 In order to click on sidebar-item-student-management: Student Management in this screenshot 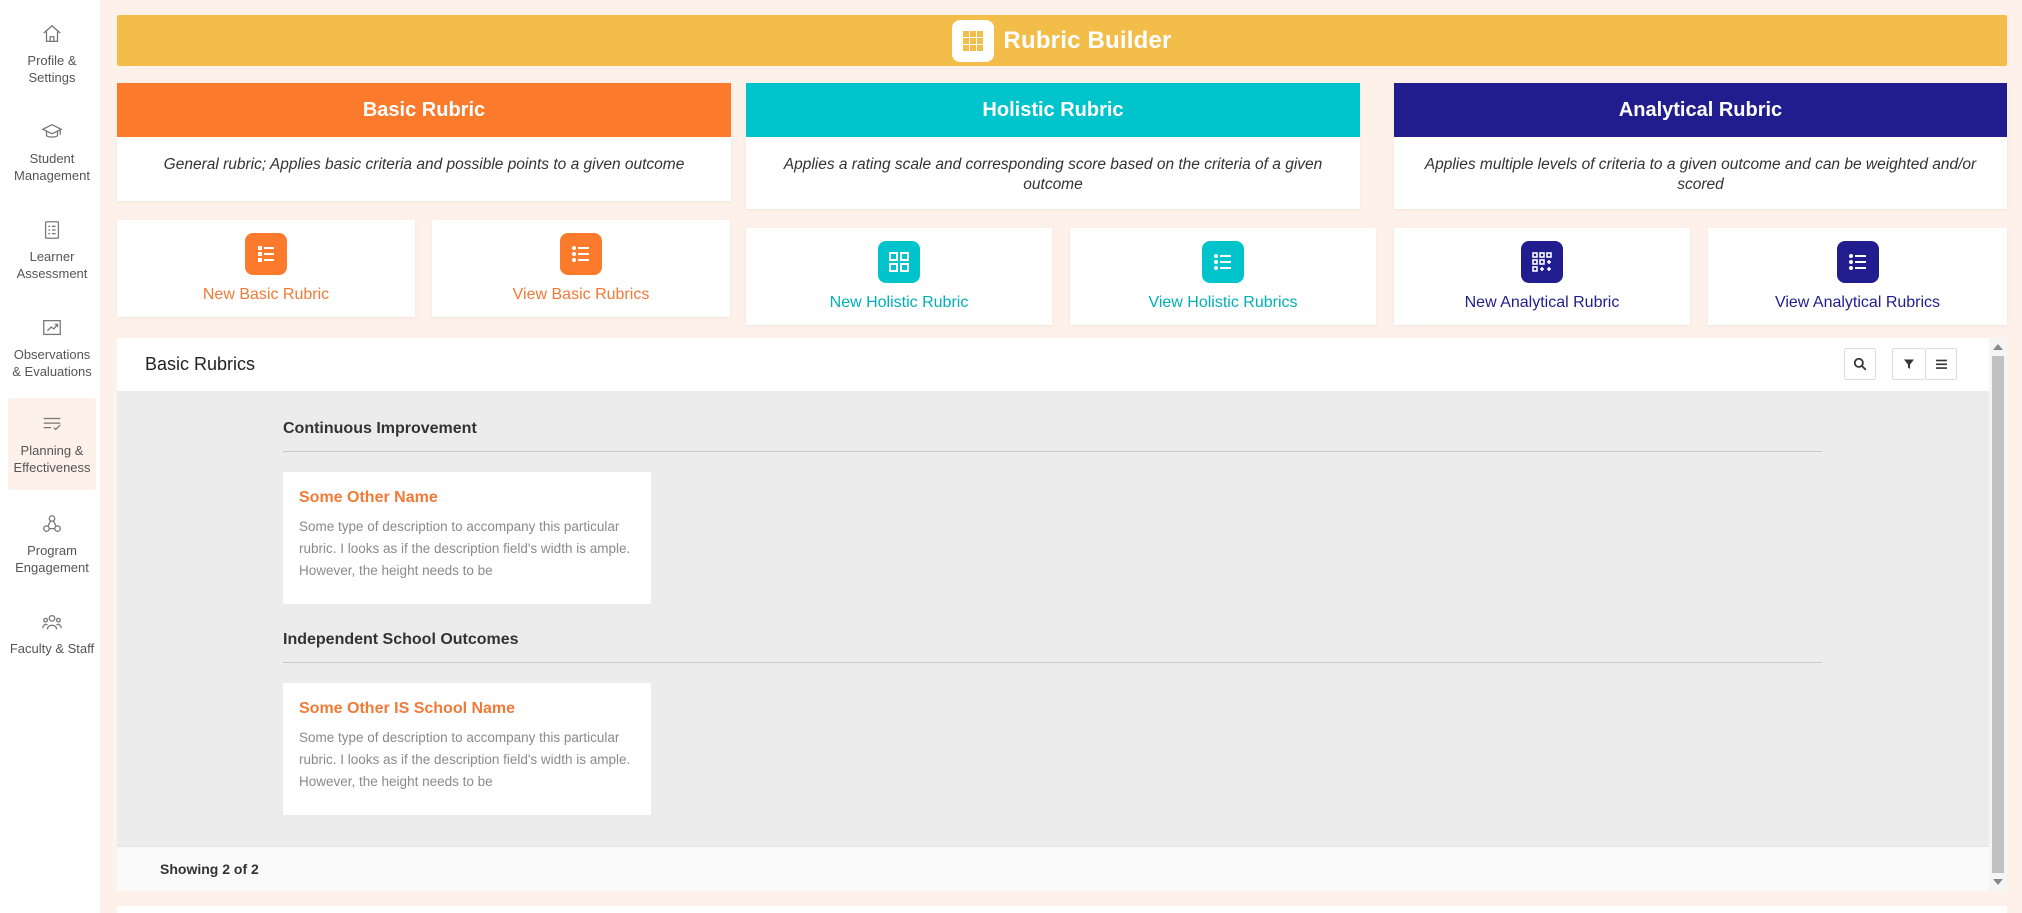, I will do `click(52, 152)`.